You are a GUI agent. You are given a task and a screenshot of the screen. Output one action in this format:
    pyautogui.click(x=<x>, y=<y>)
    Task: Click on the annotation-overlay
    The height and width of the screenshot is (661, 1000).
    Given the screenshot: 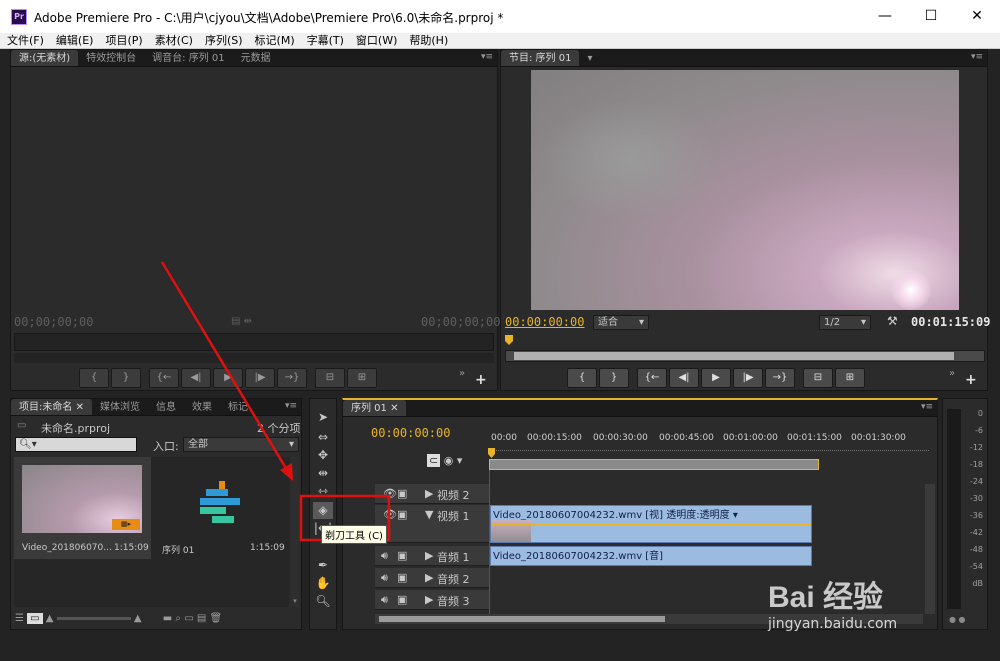 What is the action you would take?
    pyautogui.click(x=275, y=401)
    